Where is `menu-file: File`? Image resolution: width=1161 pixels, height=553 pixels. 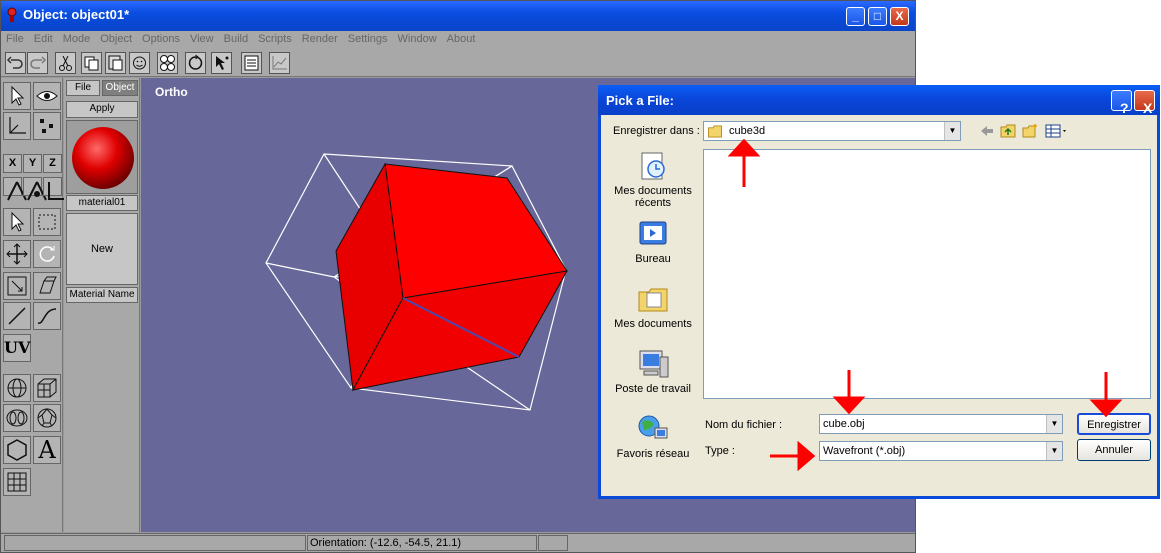
menu-file: File is located at coordinates (15, 39).